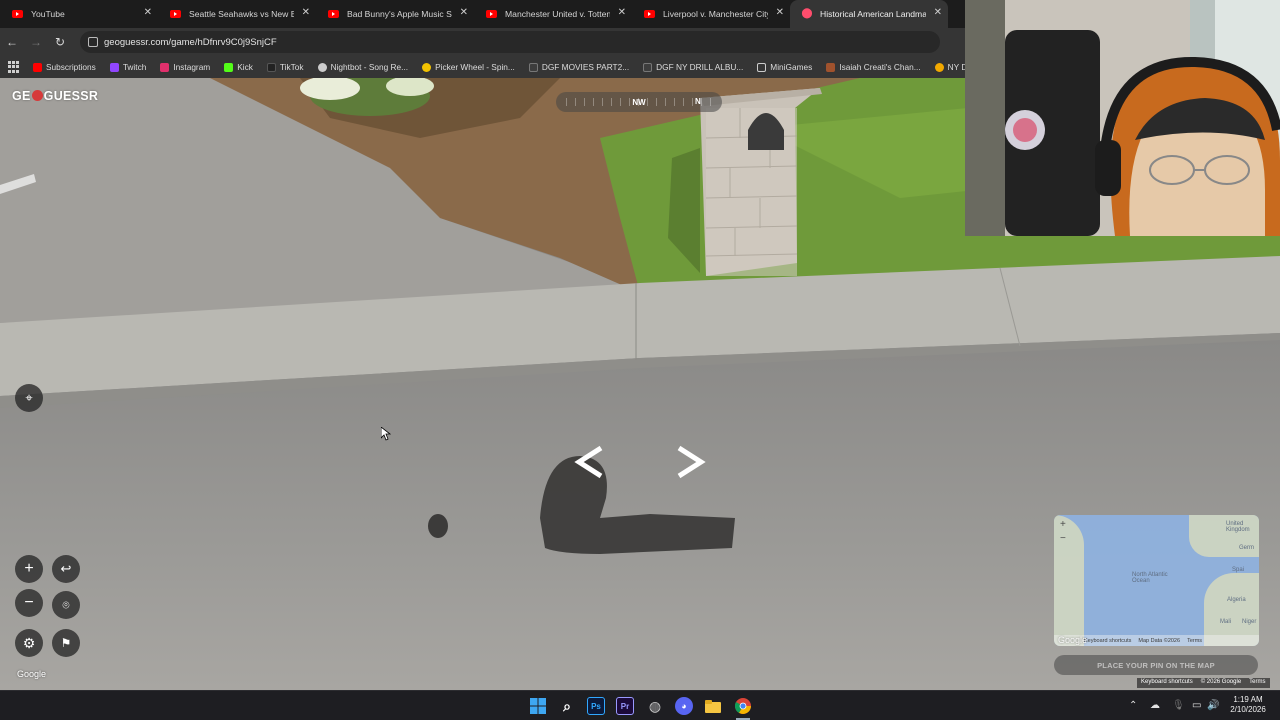 The image size is (1280, 720). I want to click on tab-label: Manchester United v. Tottenha, so click(557, 14).